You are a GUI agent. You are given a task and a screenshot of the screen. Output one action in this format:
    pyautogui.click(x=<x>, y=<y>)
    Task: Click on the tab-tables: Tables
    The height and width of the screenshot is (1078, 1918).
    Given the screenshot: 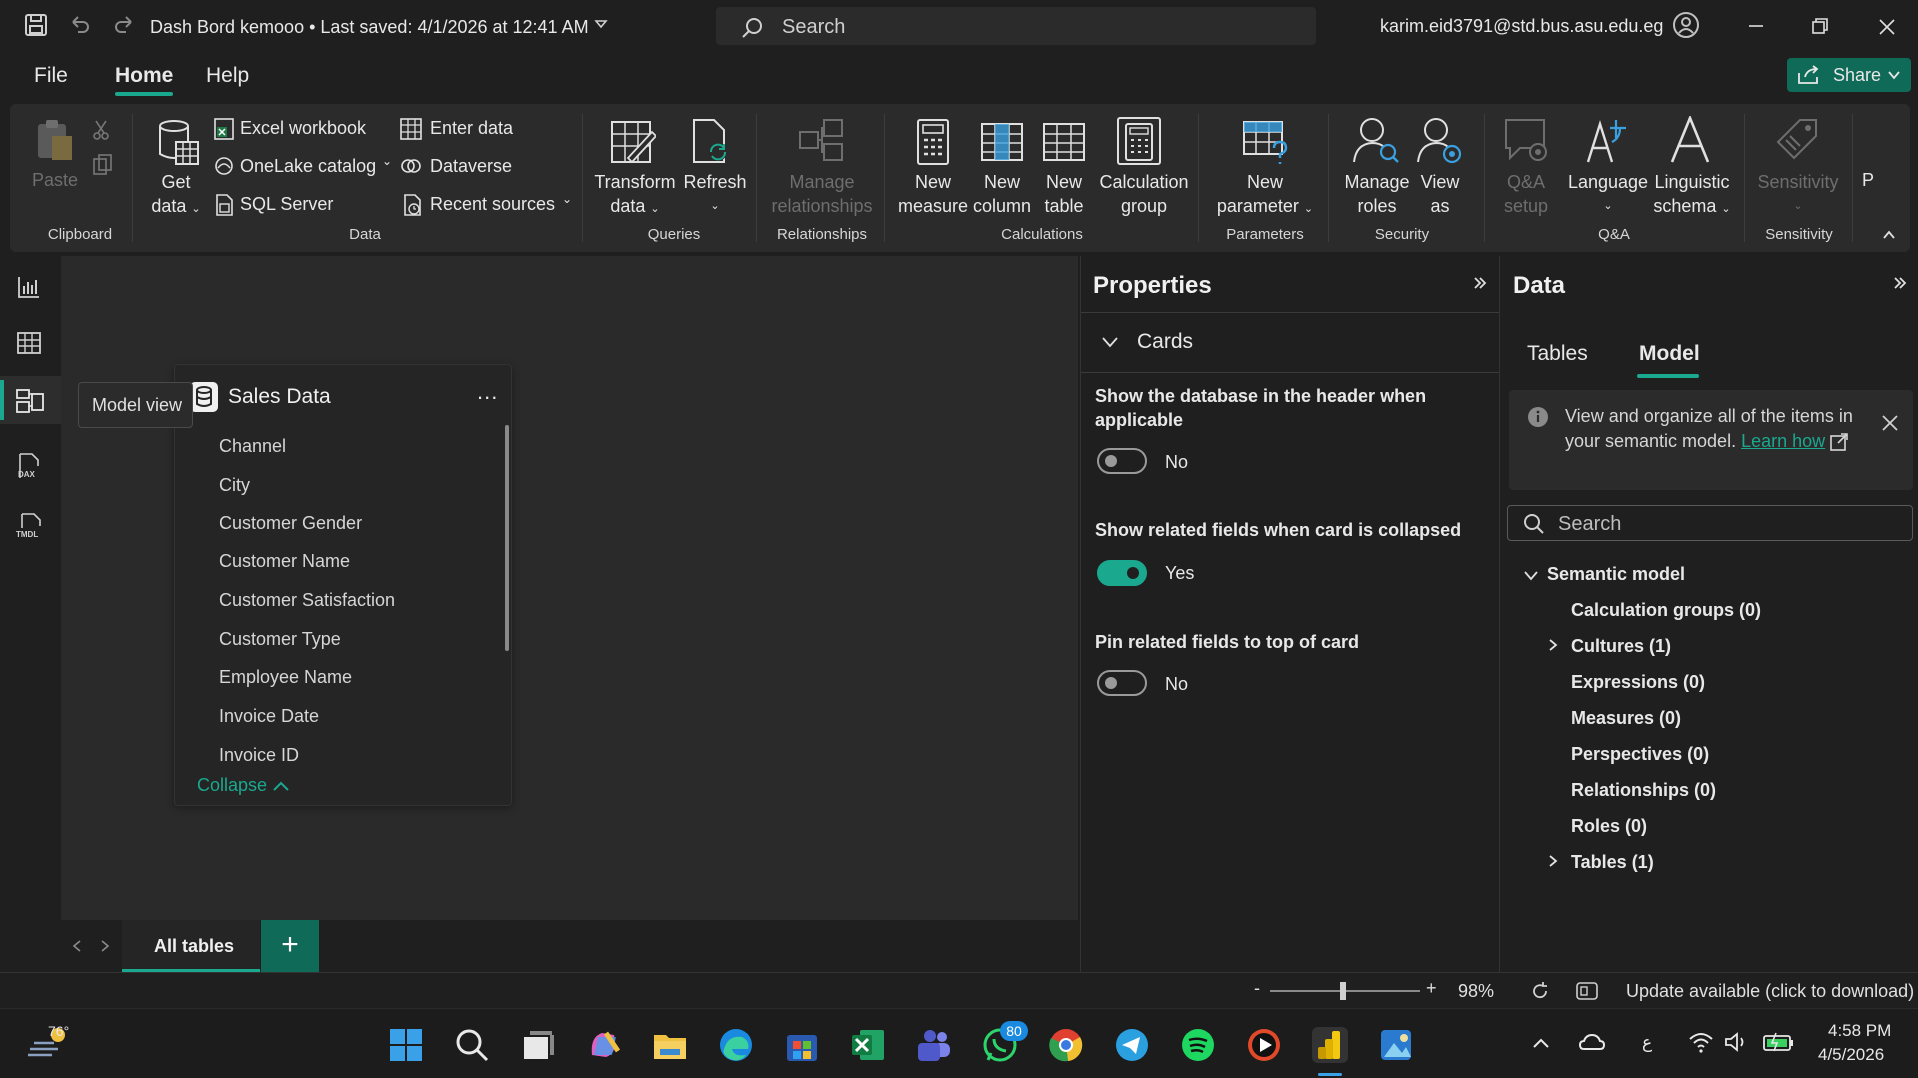 What is the action you would take?
    pyautogui.click(x=1557, y=354)
    